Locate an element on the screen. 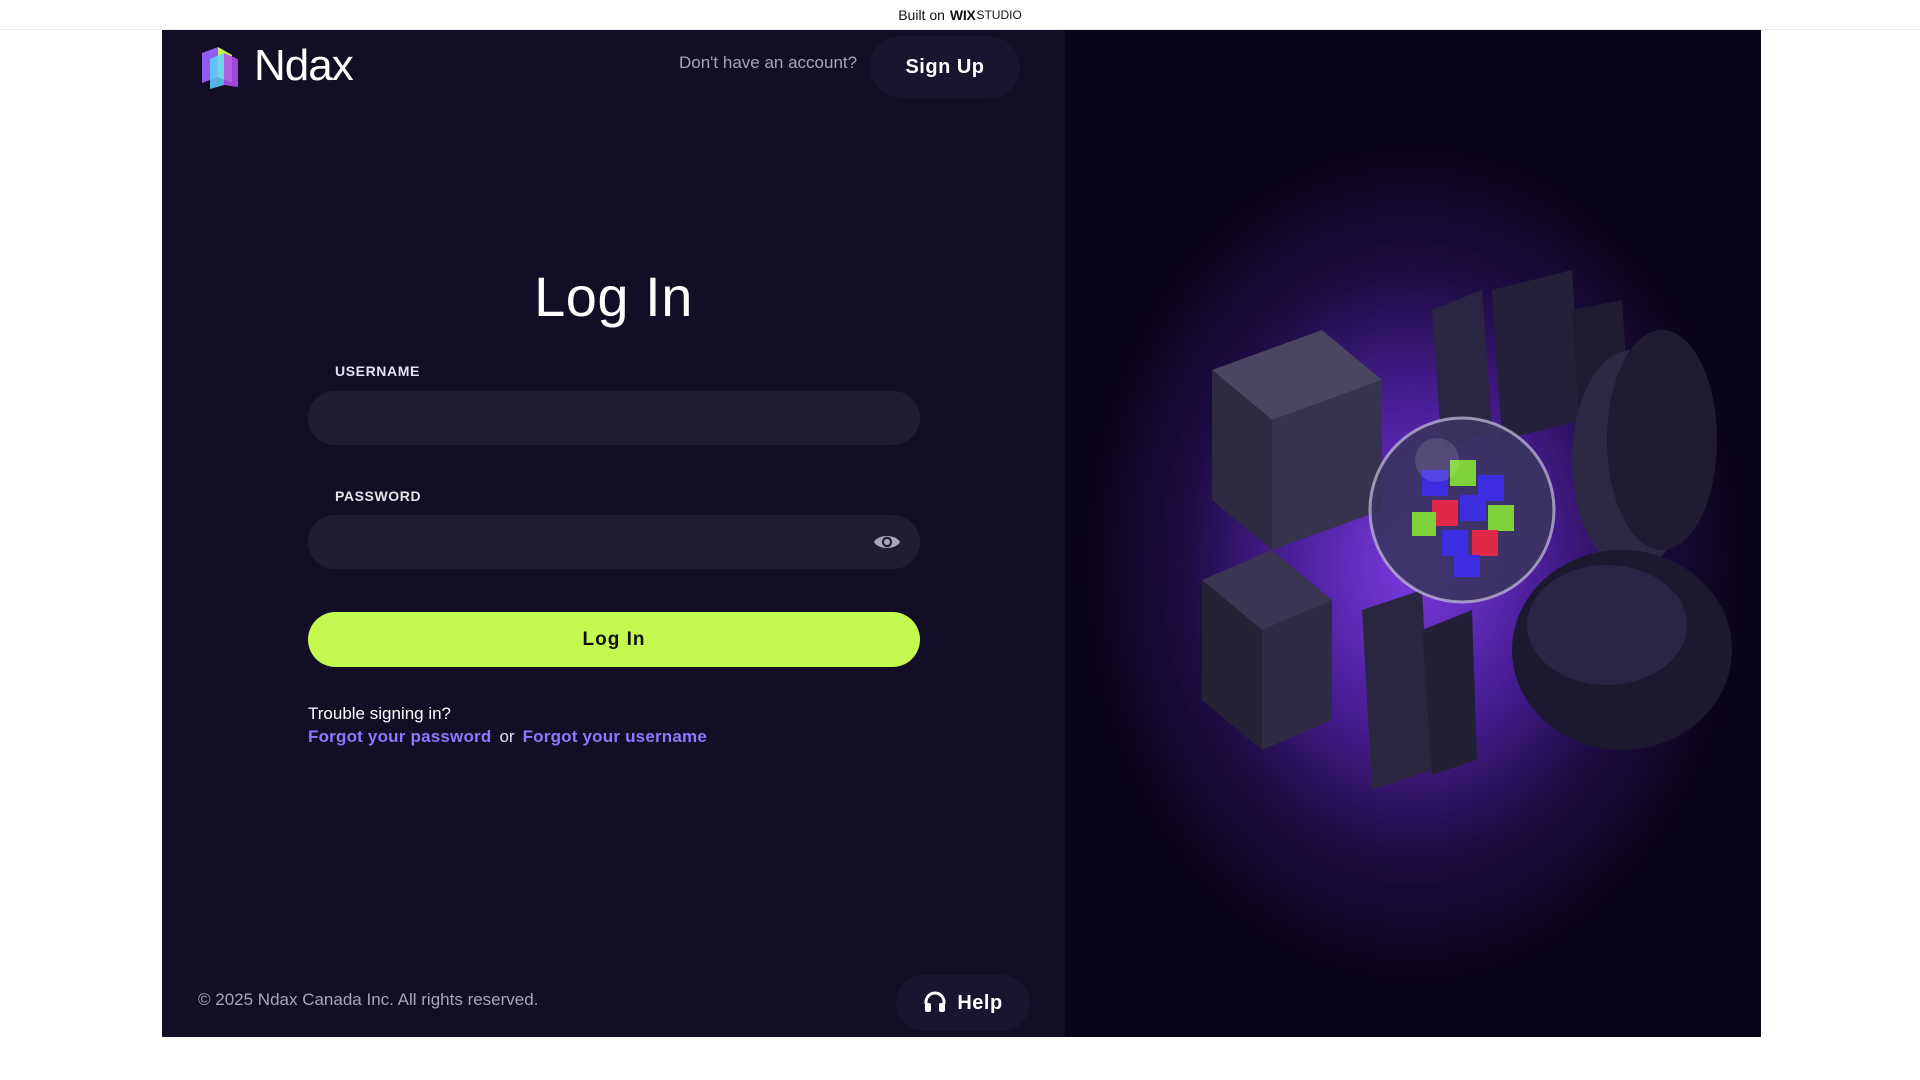  or-text: or is located at coordinates (507, 736).